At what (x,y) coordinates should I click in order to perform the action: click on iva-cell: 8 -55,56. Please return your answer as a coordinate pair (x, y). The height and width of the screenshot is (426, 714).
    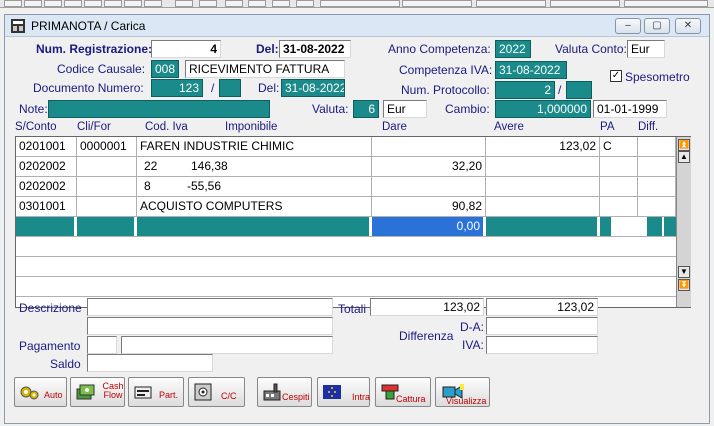
    Looking at the image, I should click on (254, 186).